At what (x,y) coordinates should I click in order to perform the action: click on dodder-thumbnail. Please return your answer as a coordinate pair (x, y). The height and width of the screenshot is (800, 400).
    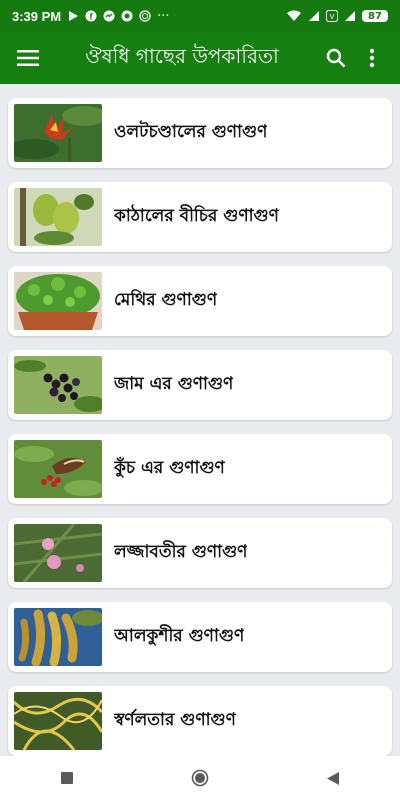
    Looking at the image, I should click on (58, 721).